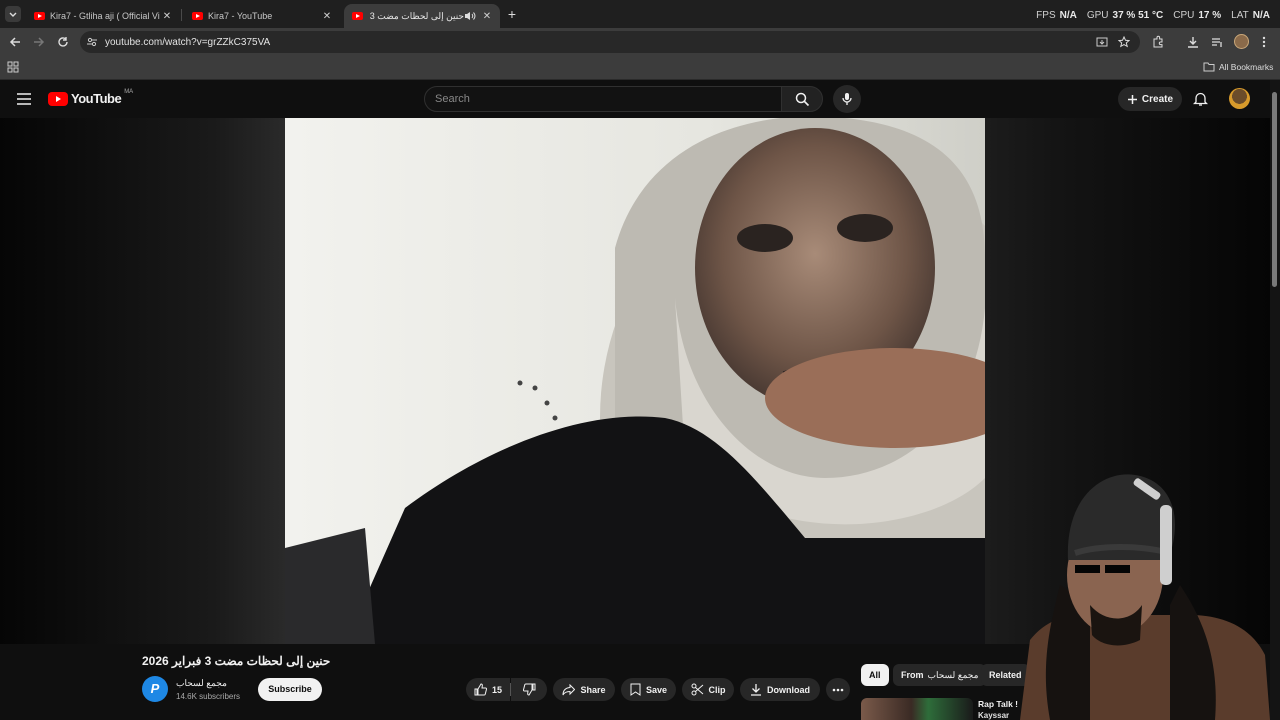 The image size is (1280, 720). I want to click on webcam-overlay, so click(1145, 592).